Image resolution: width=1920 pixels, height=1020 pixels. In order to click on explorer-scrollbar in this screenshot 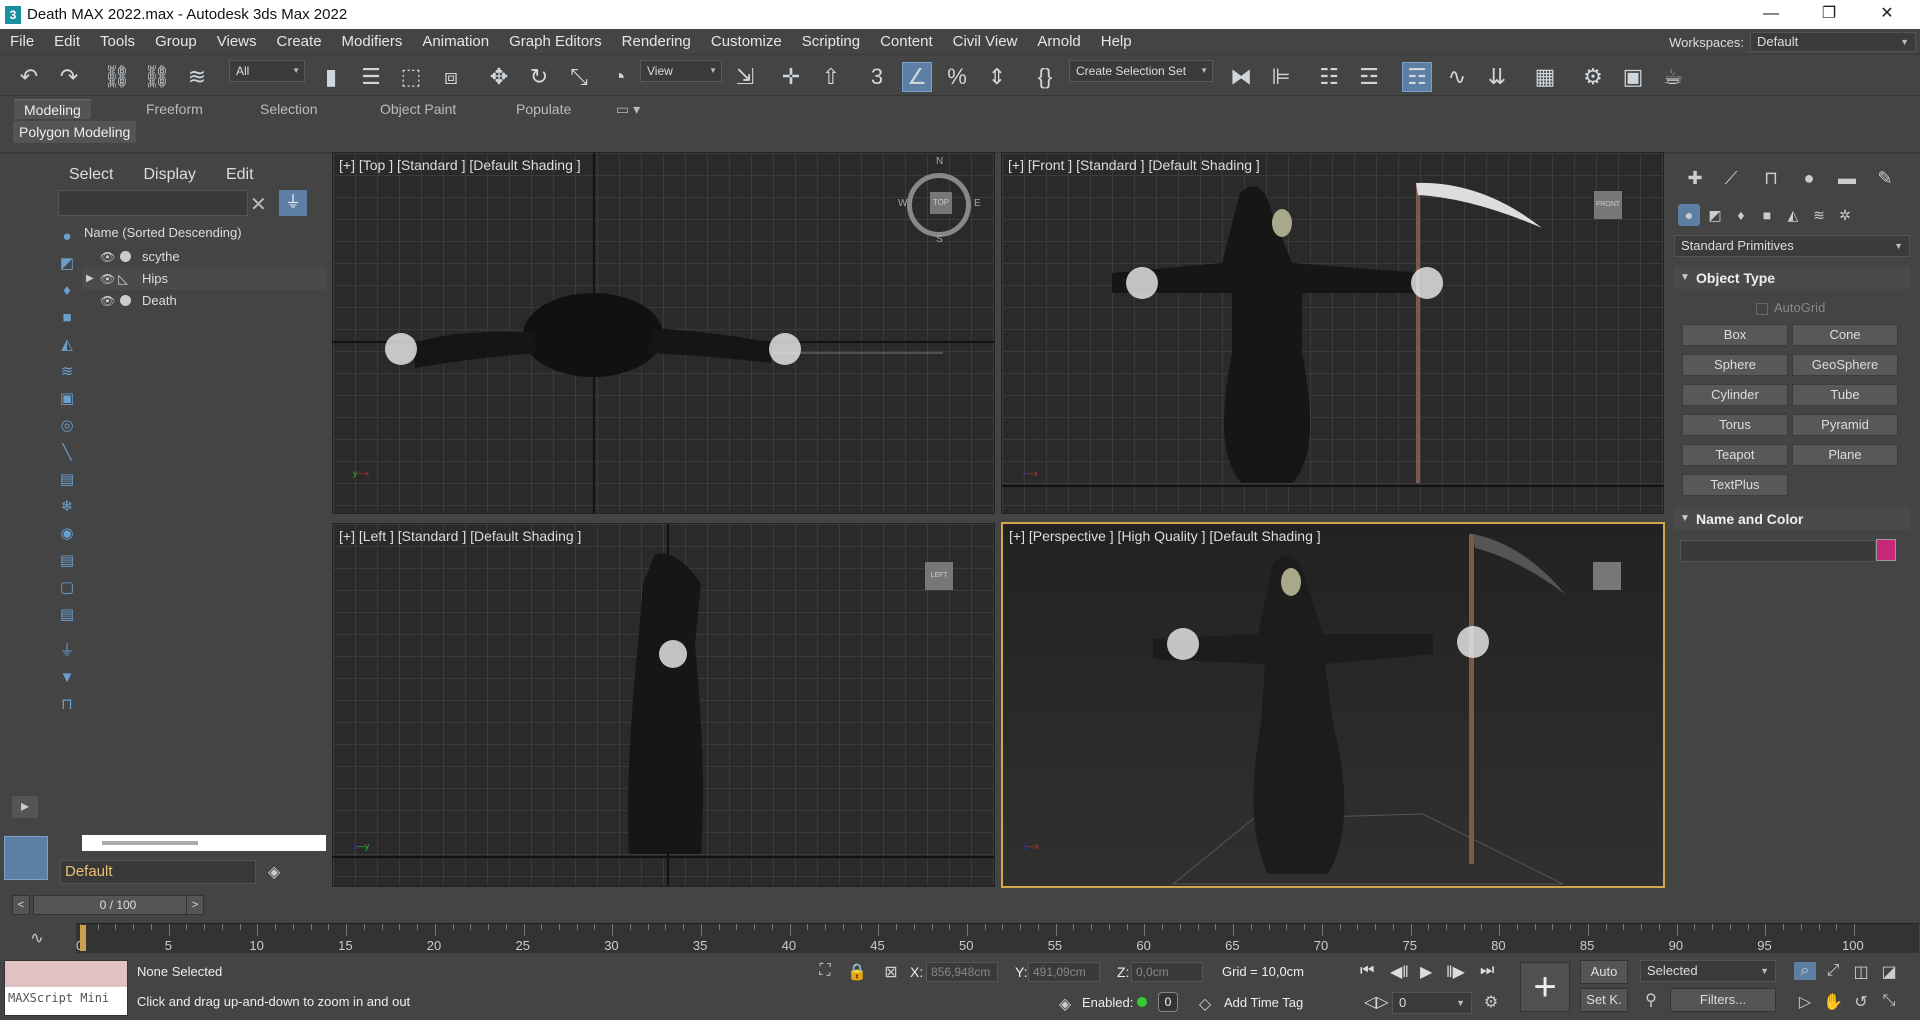, I will do `click(204, 843)`.